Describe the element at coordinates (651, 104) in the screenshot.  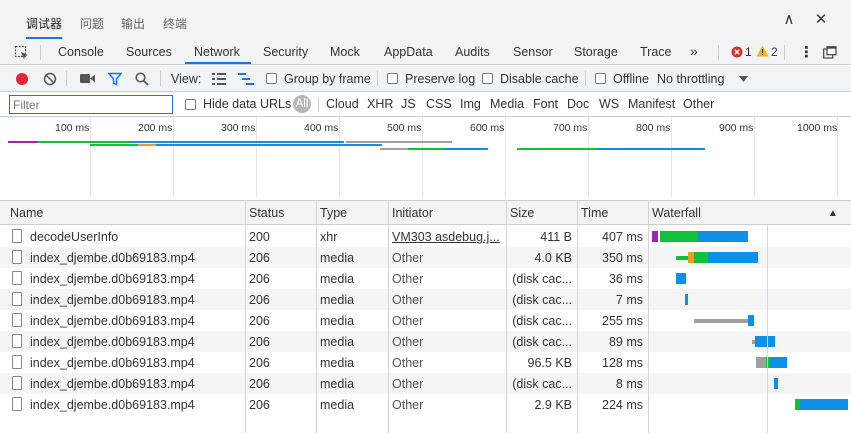
I see `filter-type-manifest: Manifest` at that location.